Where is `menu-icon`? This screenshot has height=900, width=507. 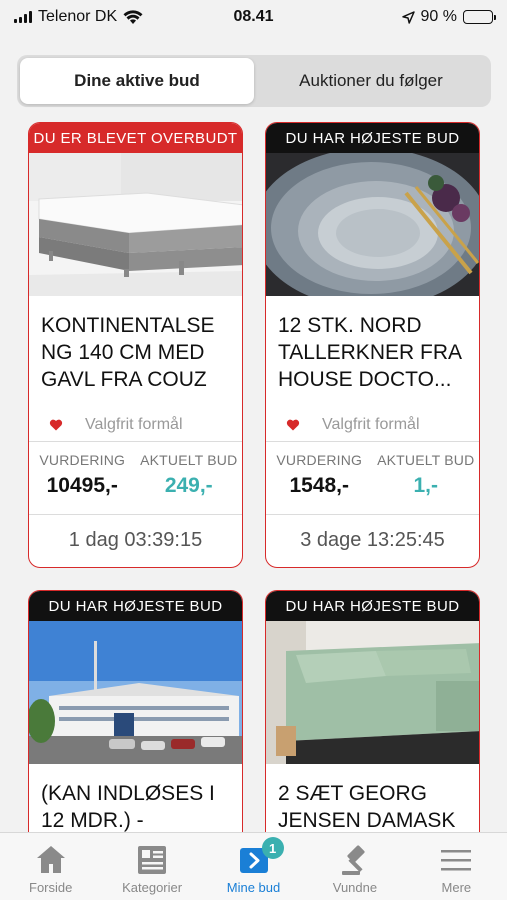
menu-icon is located at coordinates (456, 860).